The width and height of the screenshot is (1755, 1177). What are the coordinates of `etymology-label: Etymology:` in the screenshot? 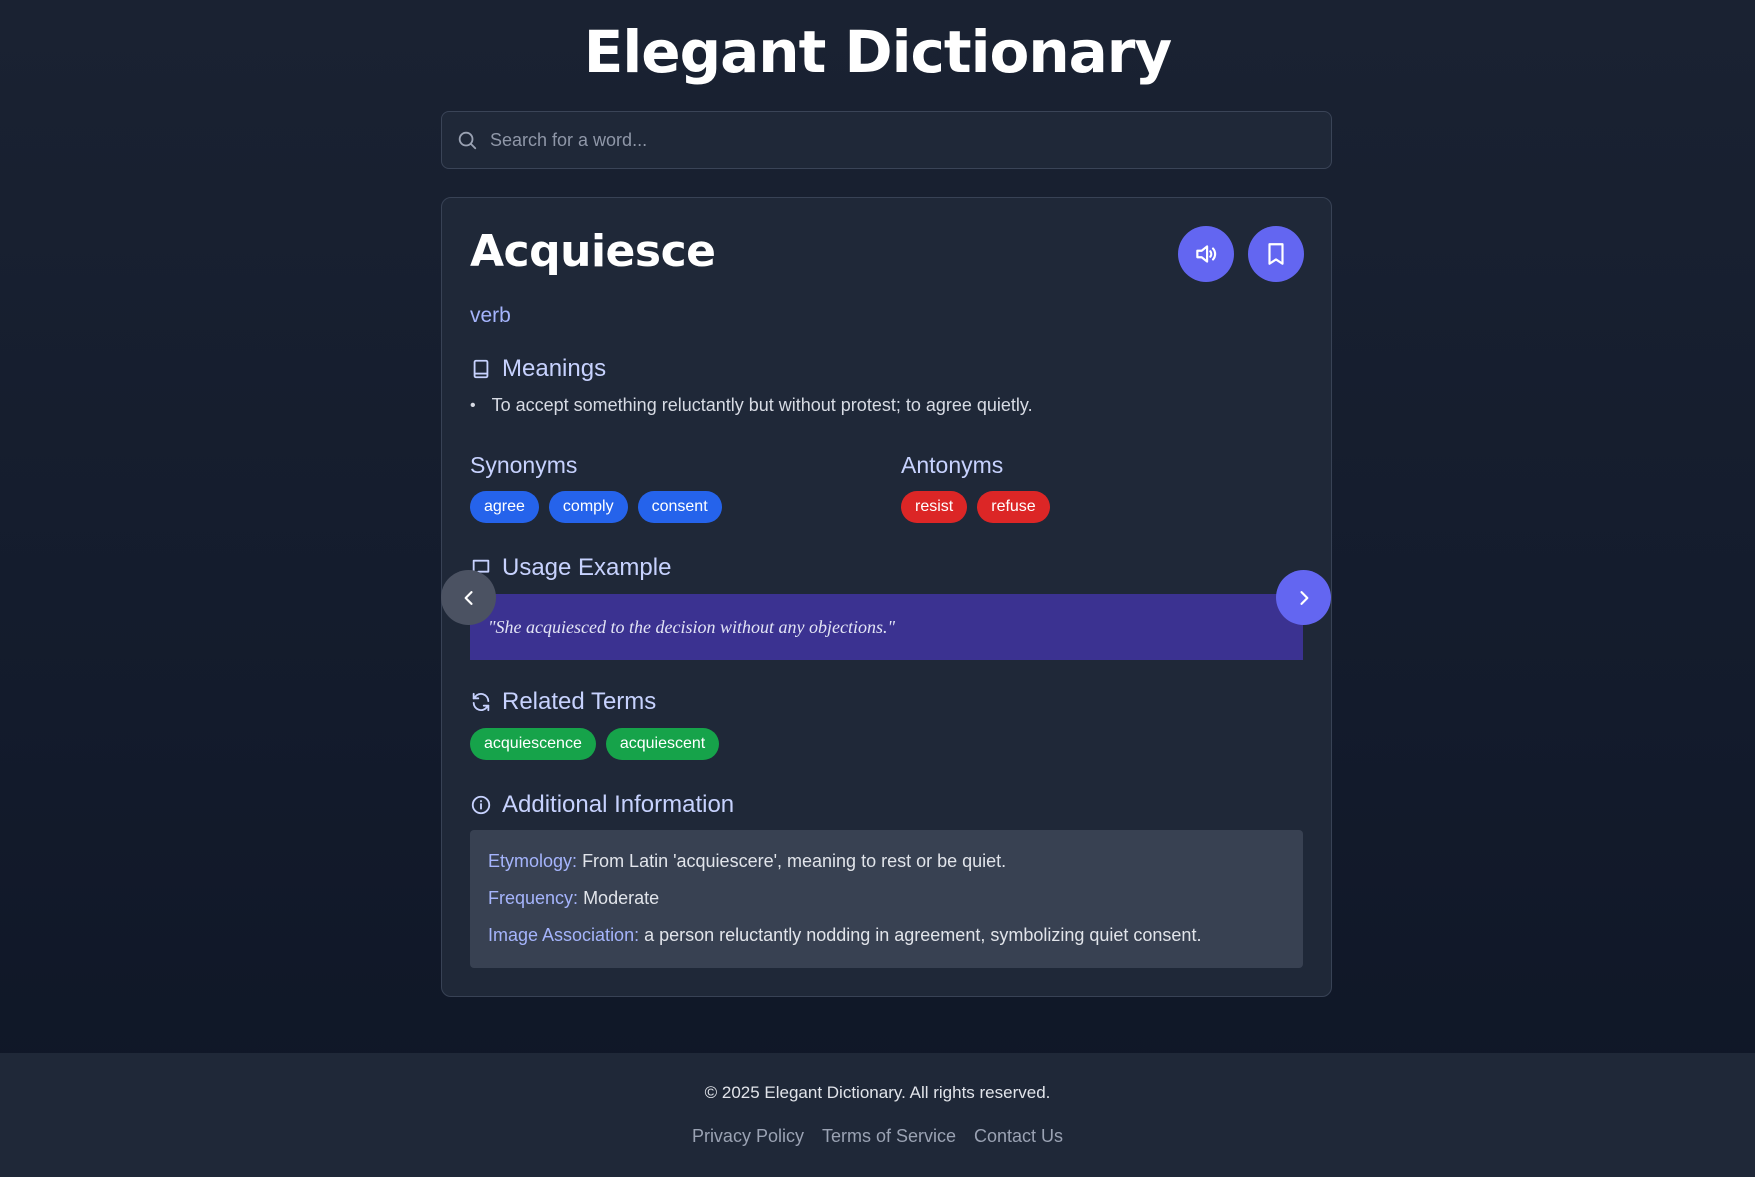 It's located at (533, 861).